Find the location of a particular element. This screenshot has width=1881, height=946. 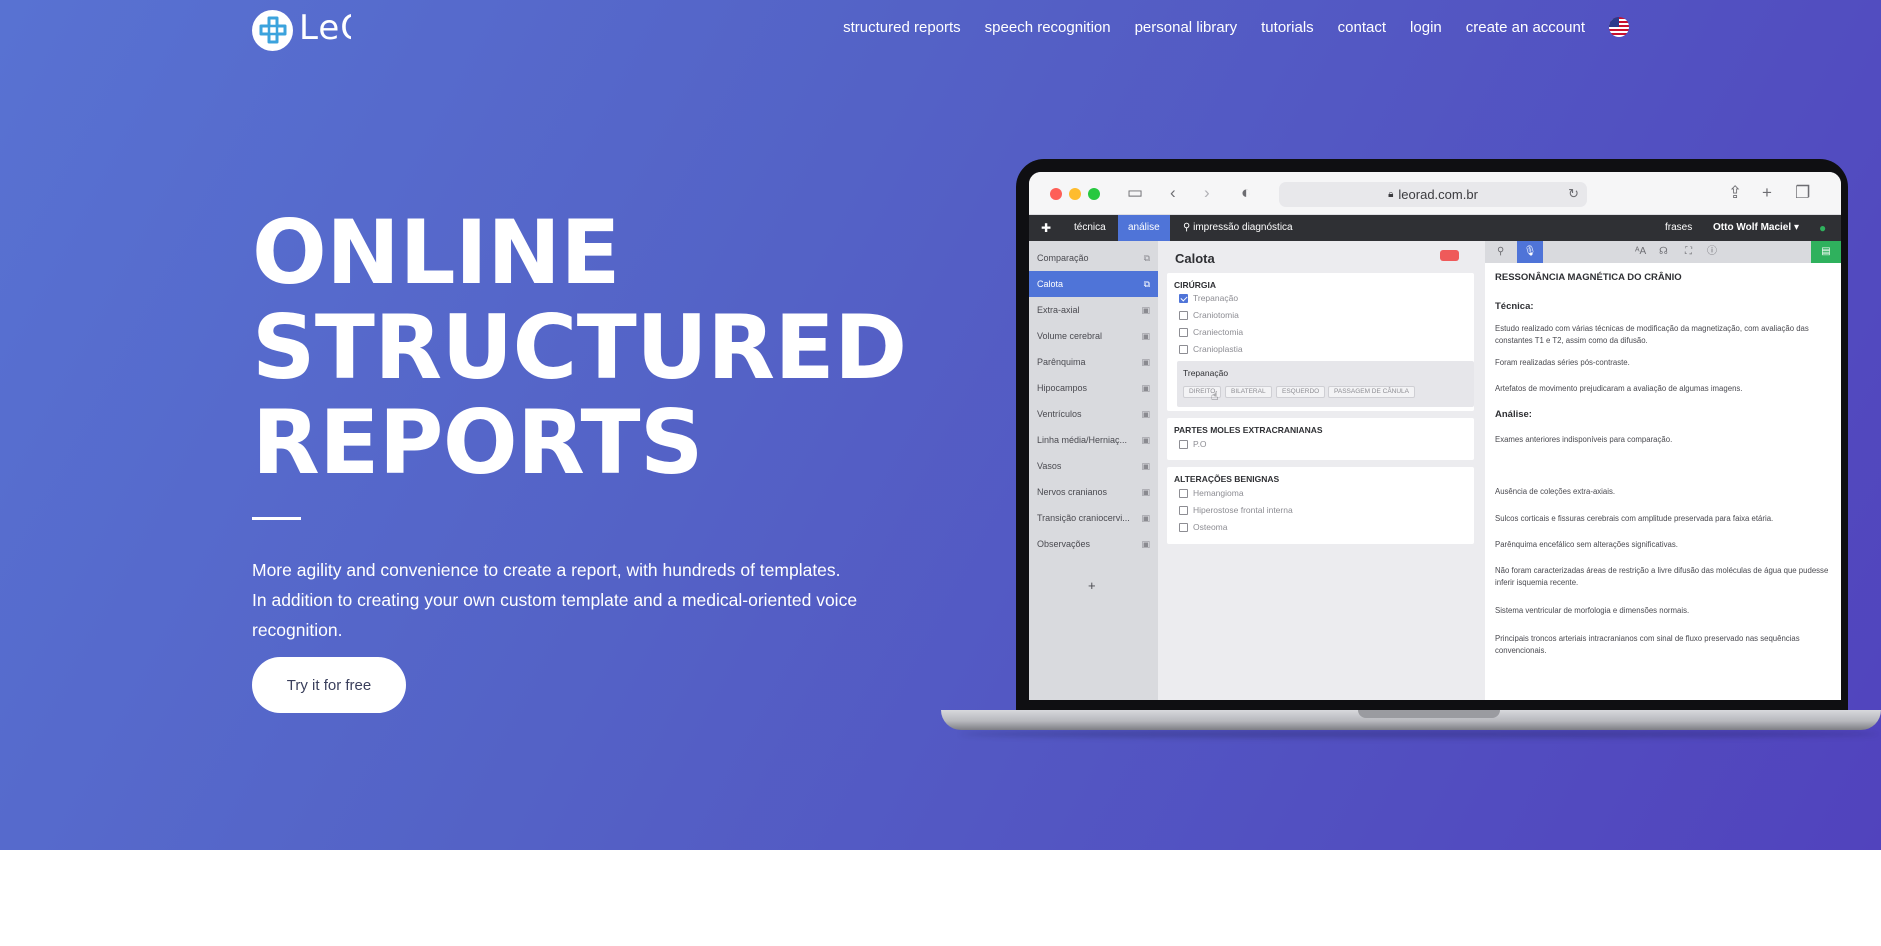

sidebar-item-label: Volume cerebral is located at coordinates (1070, 336).